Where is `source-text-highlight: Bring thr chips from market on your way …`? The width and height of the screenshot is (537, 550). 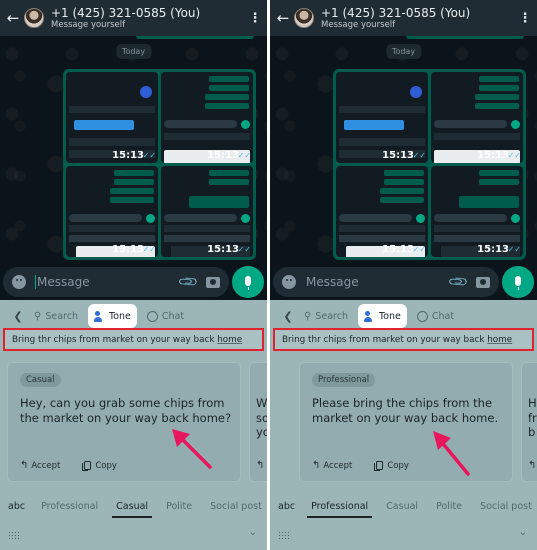
source-text-highlight: Bring thr chips from market on your way … is located at coordinates (403, 339).